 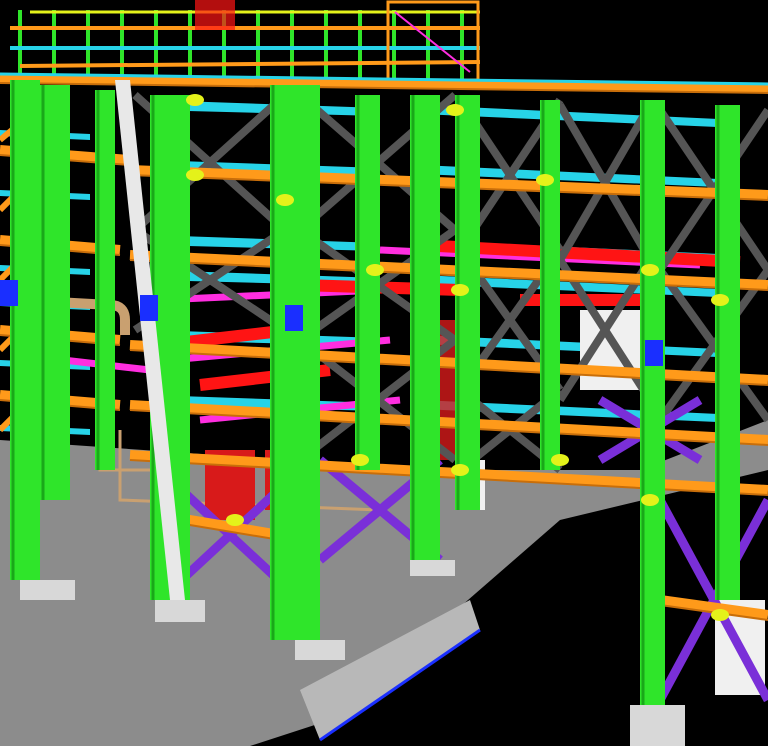 I want to click on green-column, so click(x=295, y=362).